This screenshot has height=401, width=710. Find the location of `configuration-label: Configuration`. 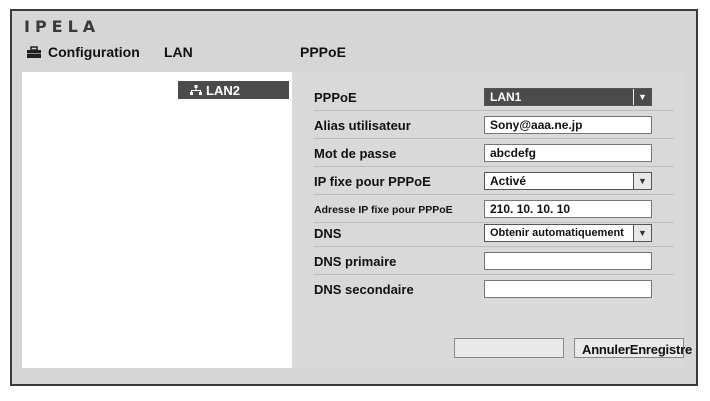

configuration-label: Configuration is located at coordinates (94, 52).